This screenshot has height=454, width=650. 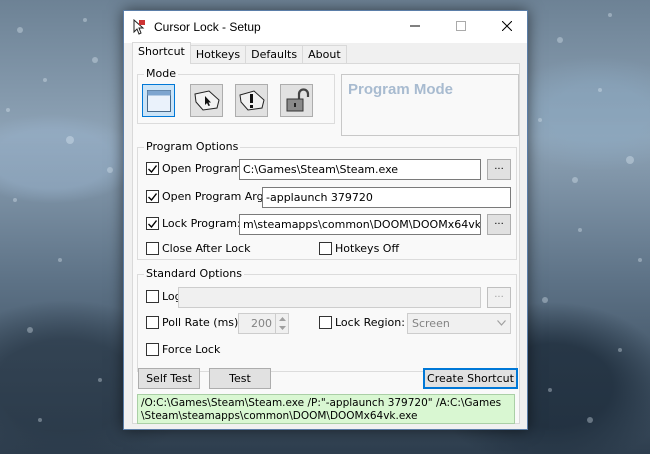 I want to click on force-lock-checkbox: Force Lock, so click(x=183, y=349).